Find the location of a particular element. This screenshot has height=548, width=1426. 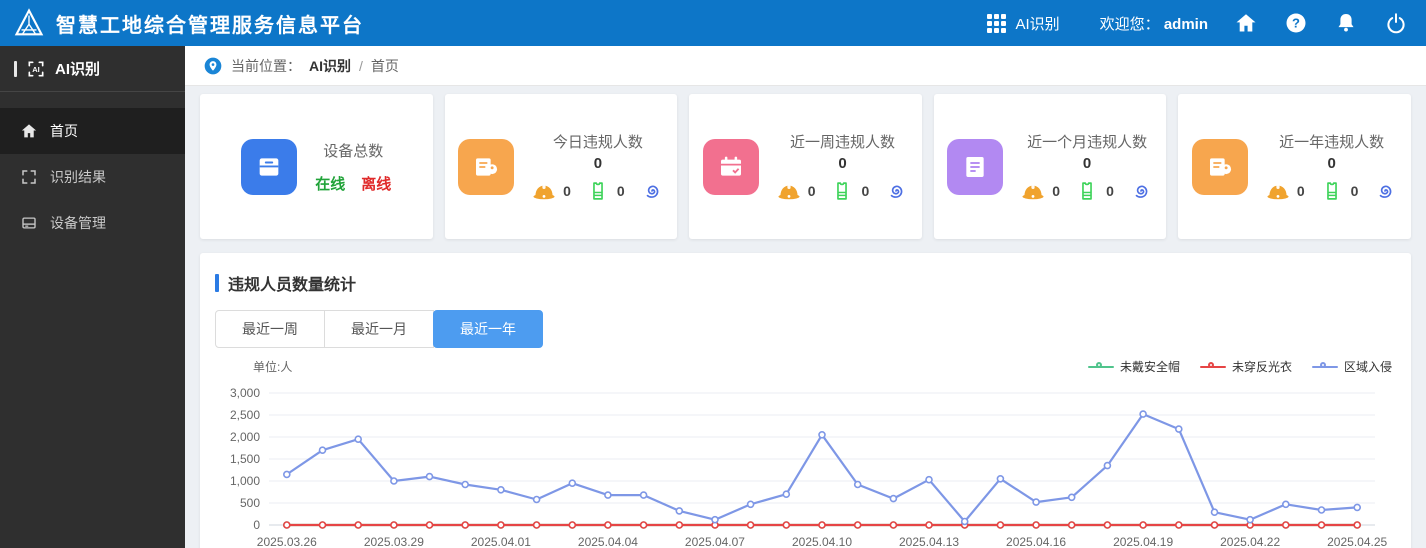

online-label: 在线 is located at coordinates (330, 184).